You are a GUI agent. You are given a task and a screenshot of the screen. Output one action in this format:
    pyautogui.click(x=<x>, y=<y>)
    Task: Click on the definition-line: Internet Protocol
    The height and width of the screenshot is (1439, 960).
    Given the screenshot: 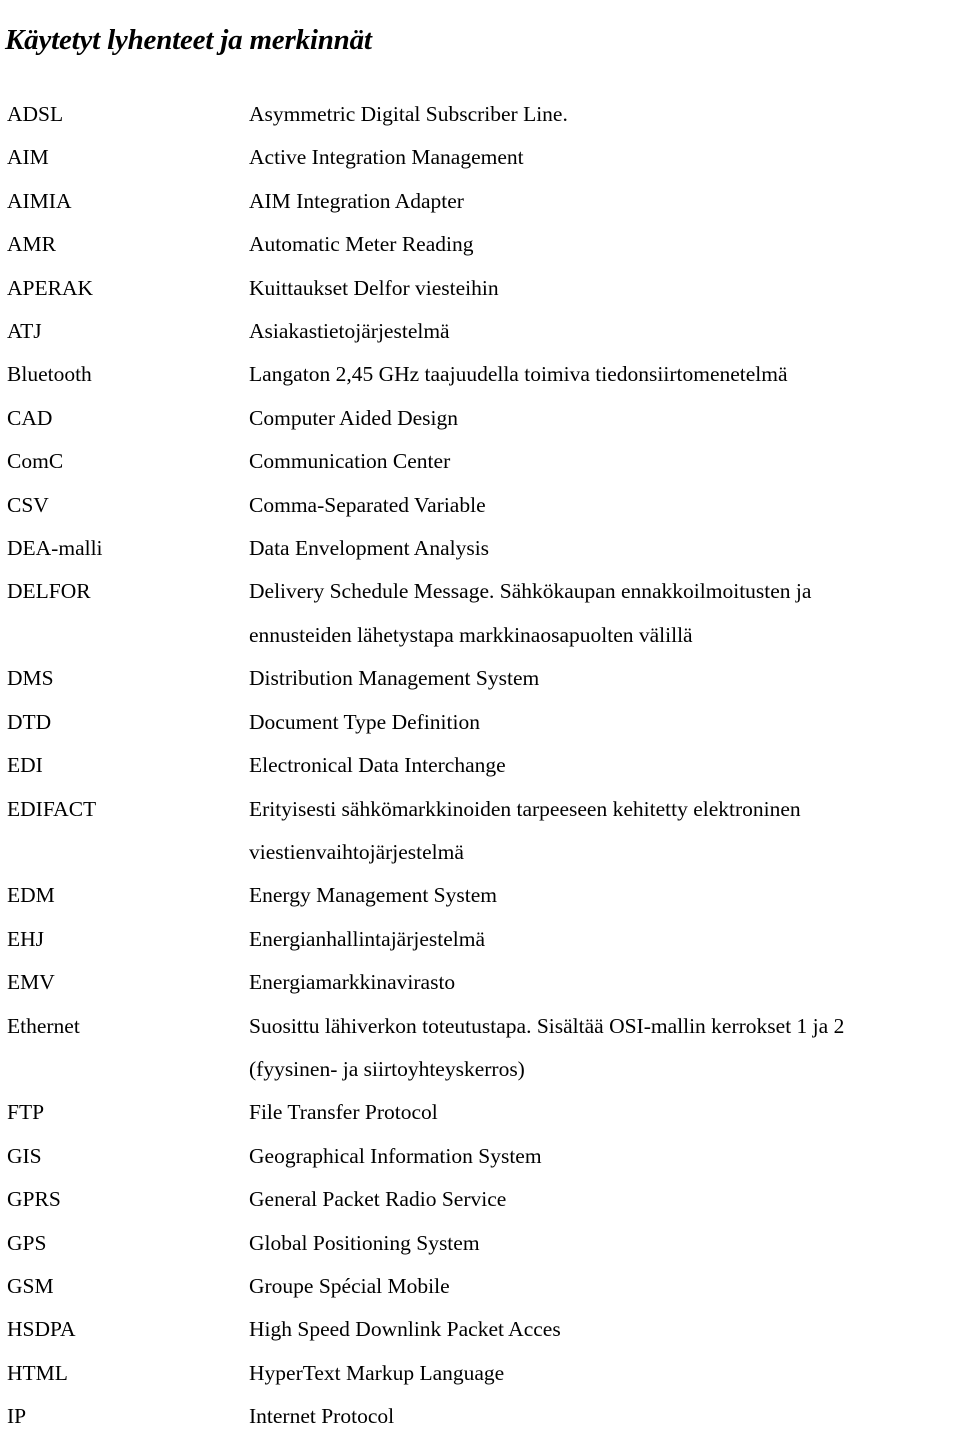 What is the action you would take?
    pyautogui.click(x=322, y=1416)
    